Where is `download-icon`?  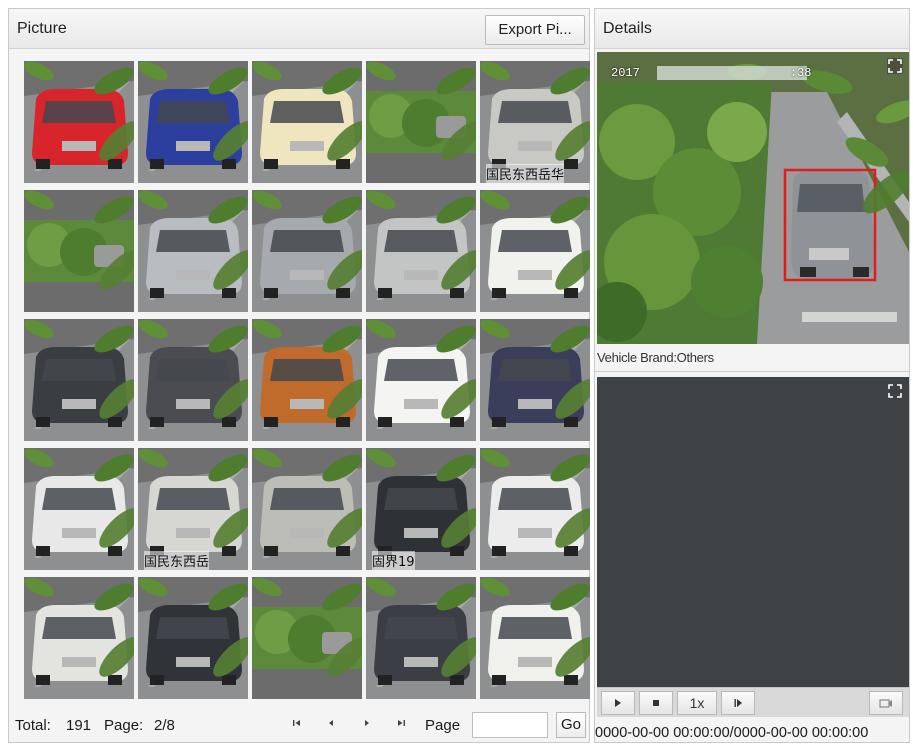 download-icon is located at coordinates (886, 703).